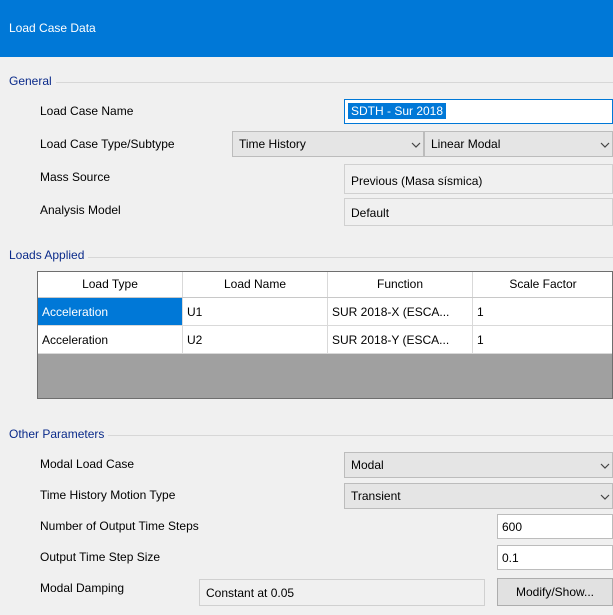 Image resolution: width=613 pixels, height=615 pixels. What do you see at coordinates (49, 255) in the screenshot?
I see `loads-applied-section-label: Loads Applied` at bounding box center [49, 255].